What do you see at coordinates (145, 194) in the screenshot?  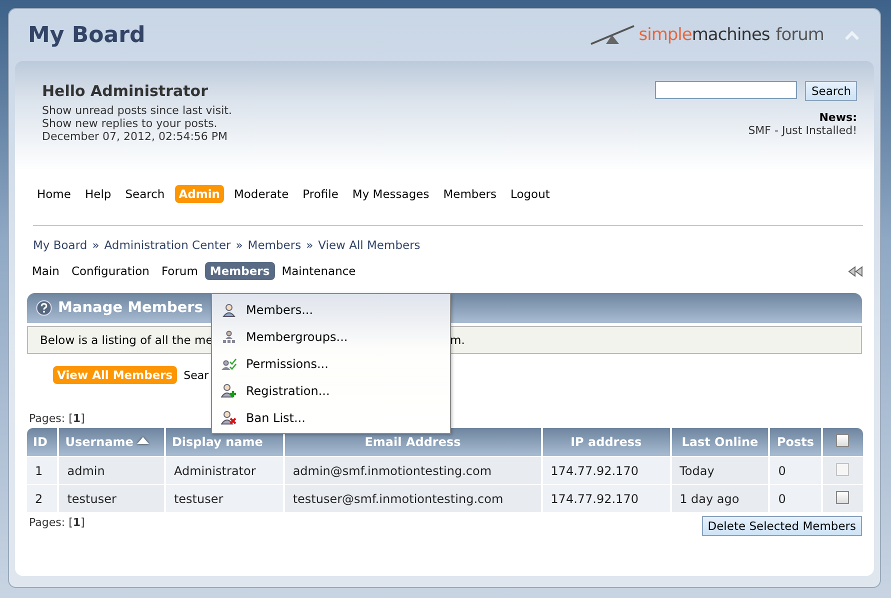 I see `menu-tab: Search` at bounding box center [145, 194].